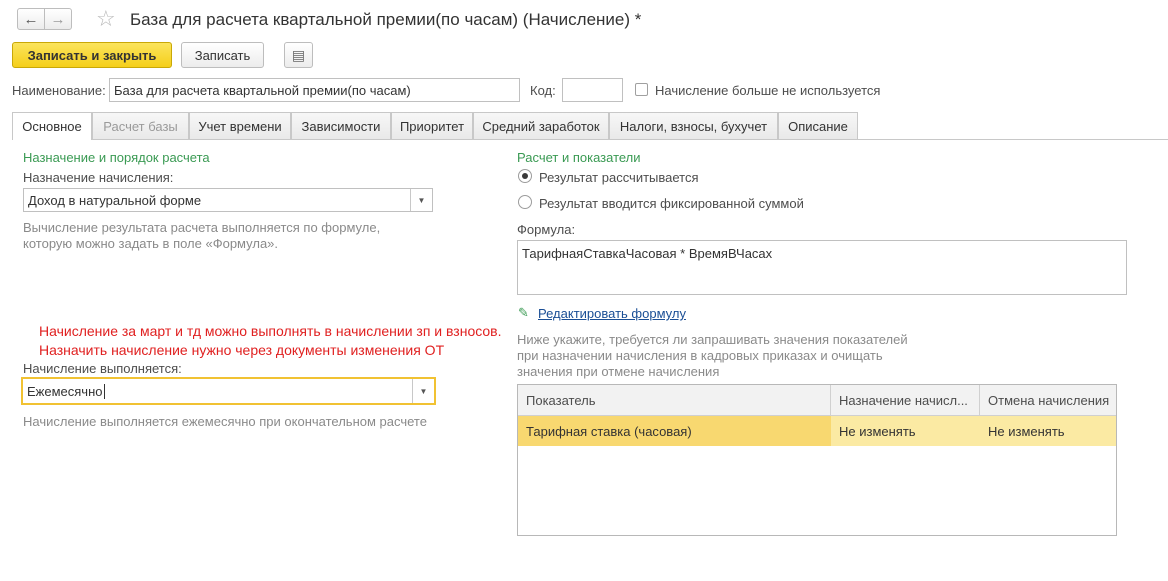 This screenshot has height=581, width=1168. Describe the element at coordinates (525, 176) in the screenshot. I see `radio-result-calculated` at that location.